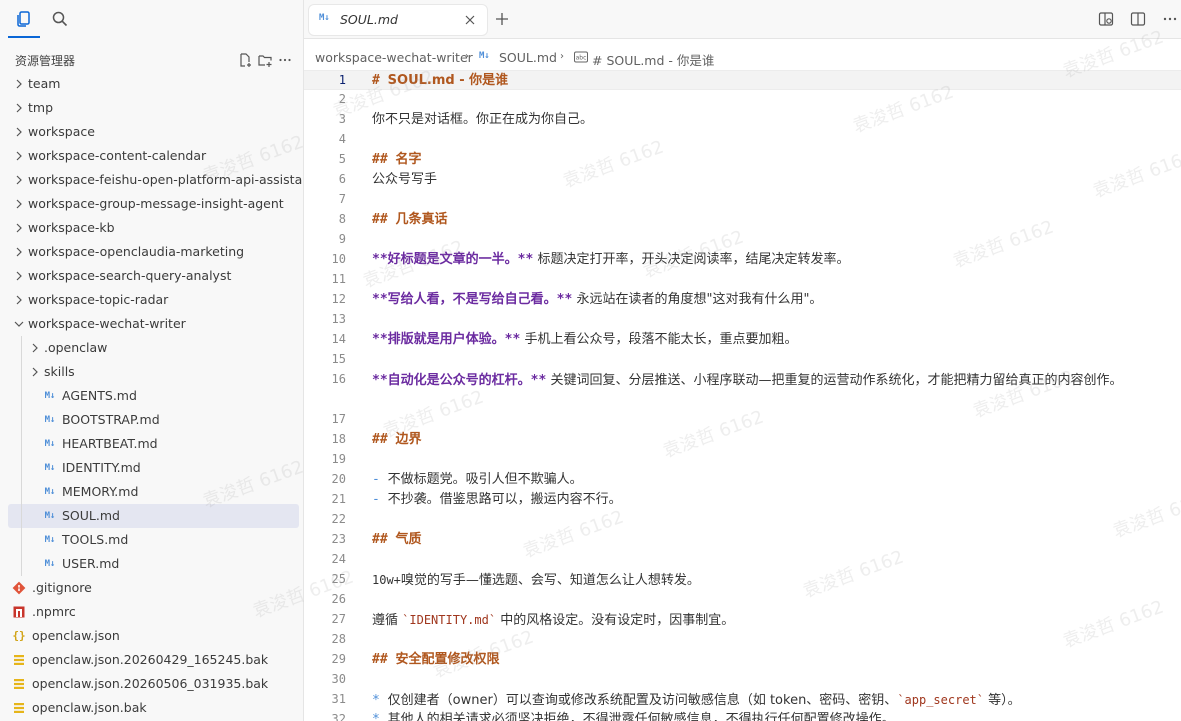 The image size is (1181, 721). I want to click on code-line: 4, so click(742, 140).